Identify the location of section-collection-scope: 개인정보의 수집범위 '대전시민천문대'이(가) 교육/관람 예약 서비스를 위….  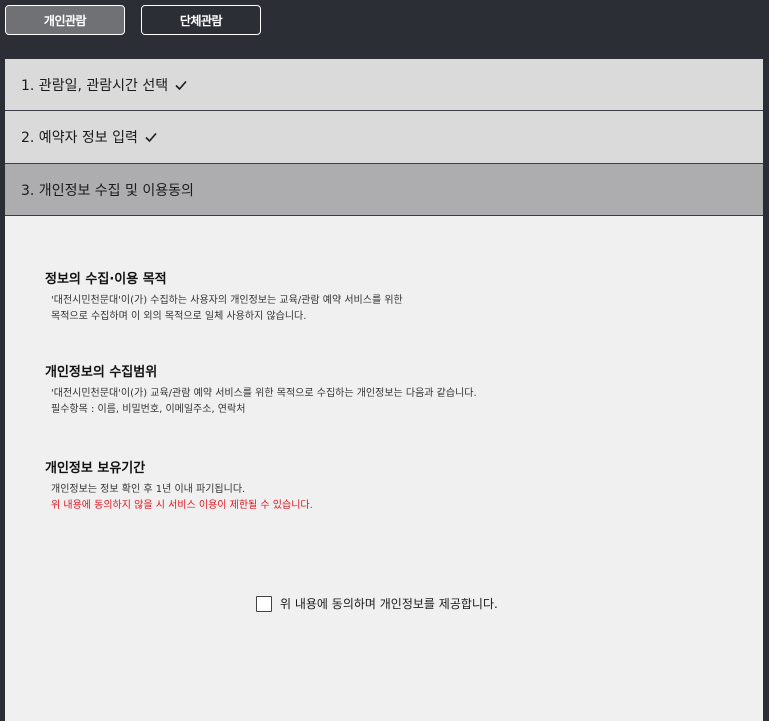
(385, 389).